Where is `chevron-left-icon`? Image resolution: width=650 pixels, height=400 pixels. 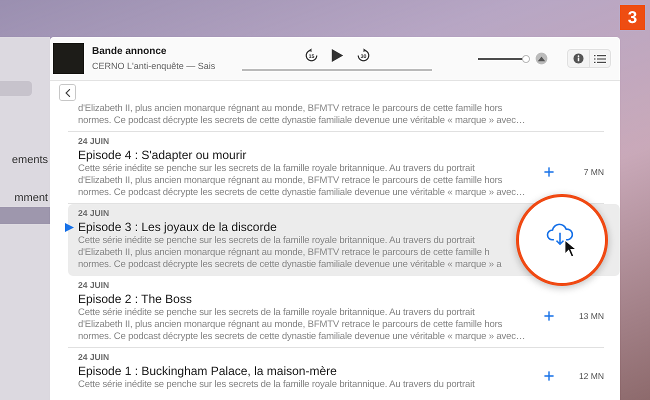
chevron-left-icon is located at coordinates (67, 93).